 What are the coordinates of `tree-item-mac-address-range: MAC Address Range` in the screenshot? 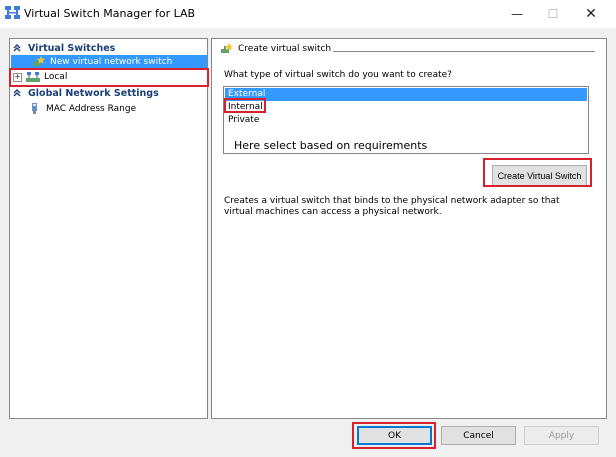 It's located at (82, 109).